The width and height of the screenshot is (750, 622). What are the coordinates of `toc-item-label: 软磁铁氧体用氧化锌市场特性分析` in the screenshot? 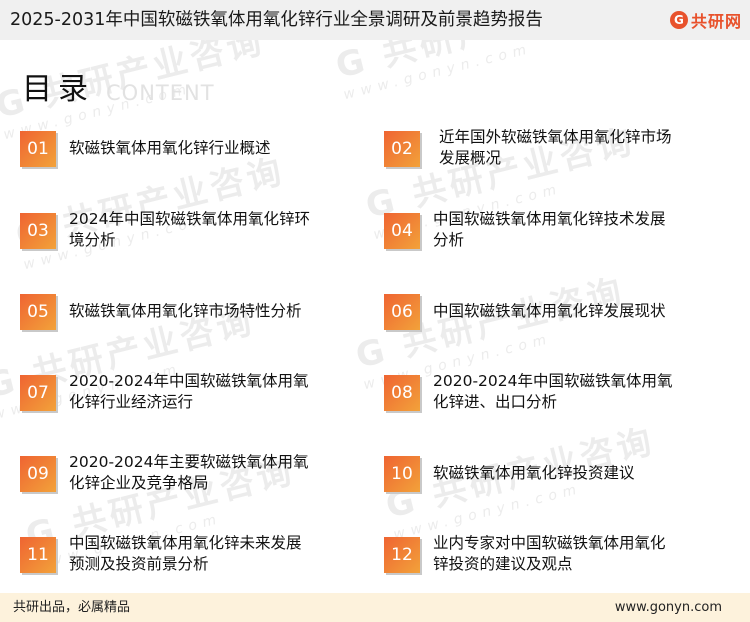 It's located at (185, 311).